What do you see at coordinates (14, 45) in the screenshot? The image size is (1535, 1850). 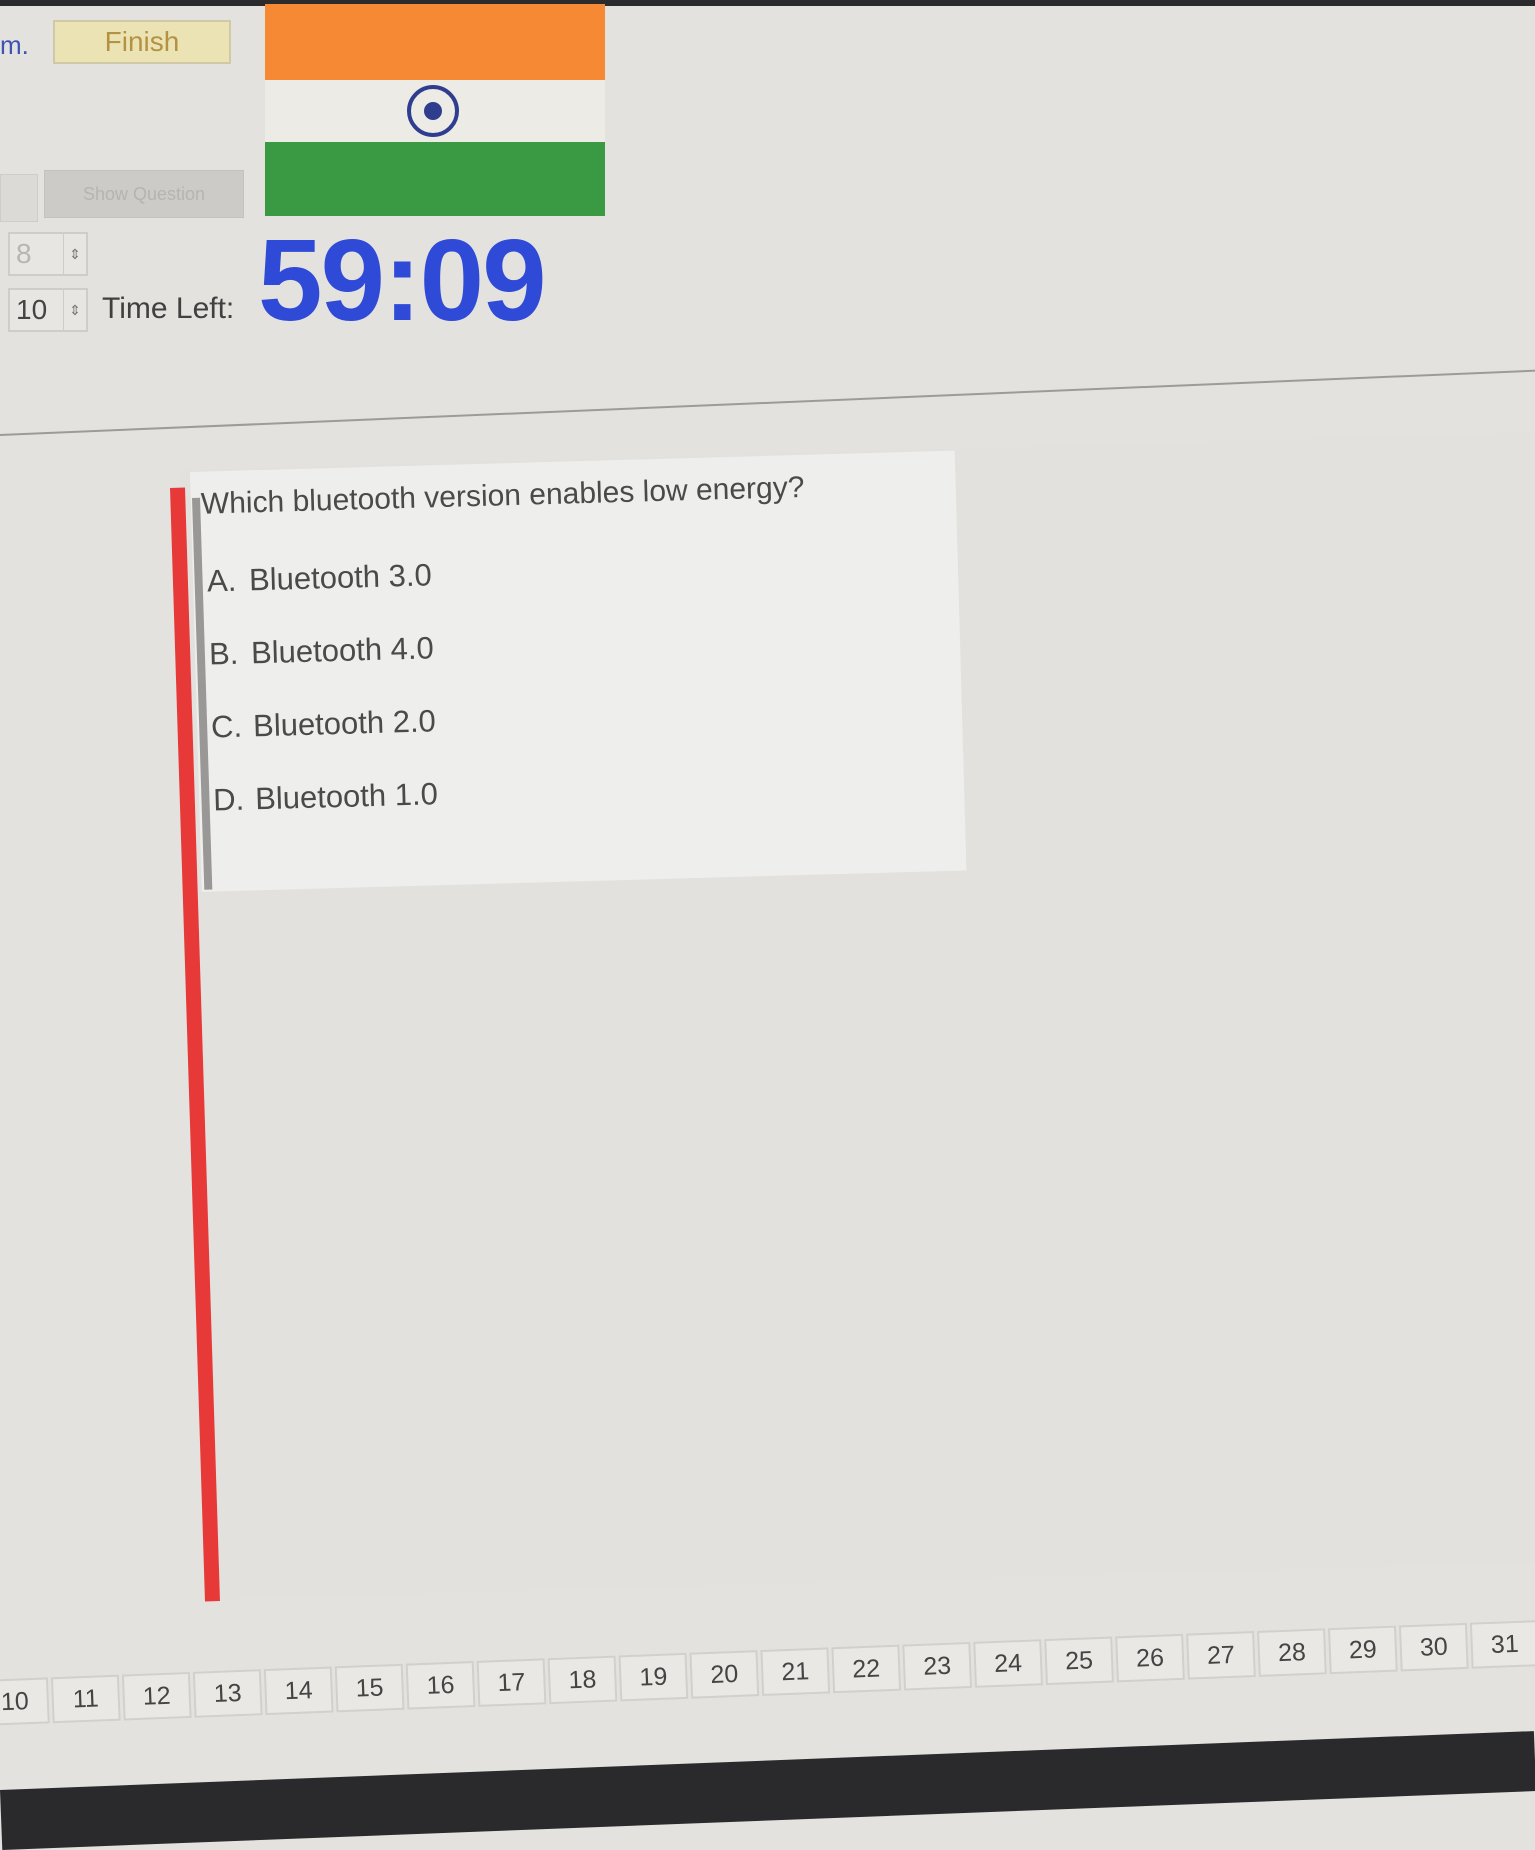 I see `cut-off-label: m.` at bounding box center [14, 45].